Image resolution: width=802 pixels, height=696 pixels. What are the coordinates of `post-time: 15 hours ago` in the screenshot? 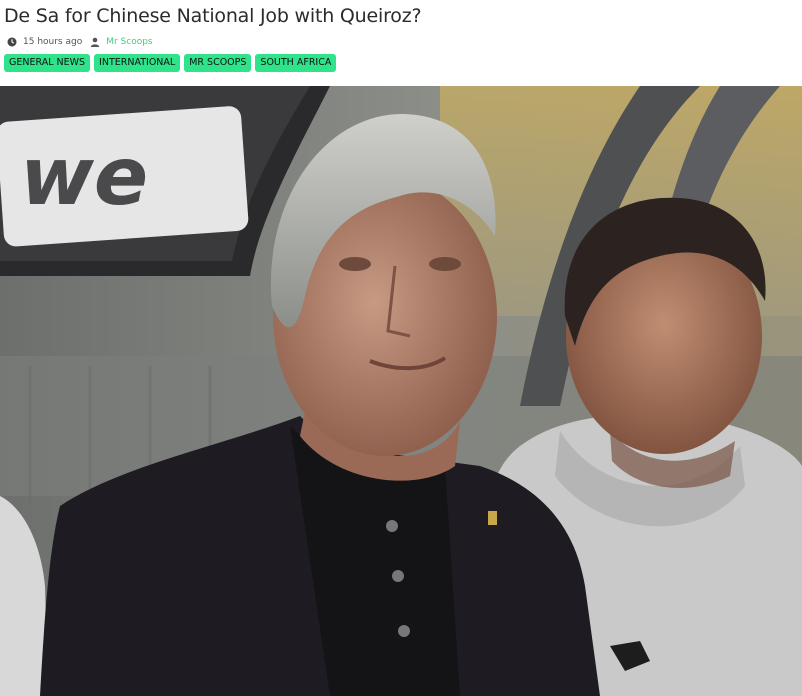 It's located at (53, 42).